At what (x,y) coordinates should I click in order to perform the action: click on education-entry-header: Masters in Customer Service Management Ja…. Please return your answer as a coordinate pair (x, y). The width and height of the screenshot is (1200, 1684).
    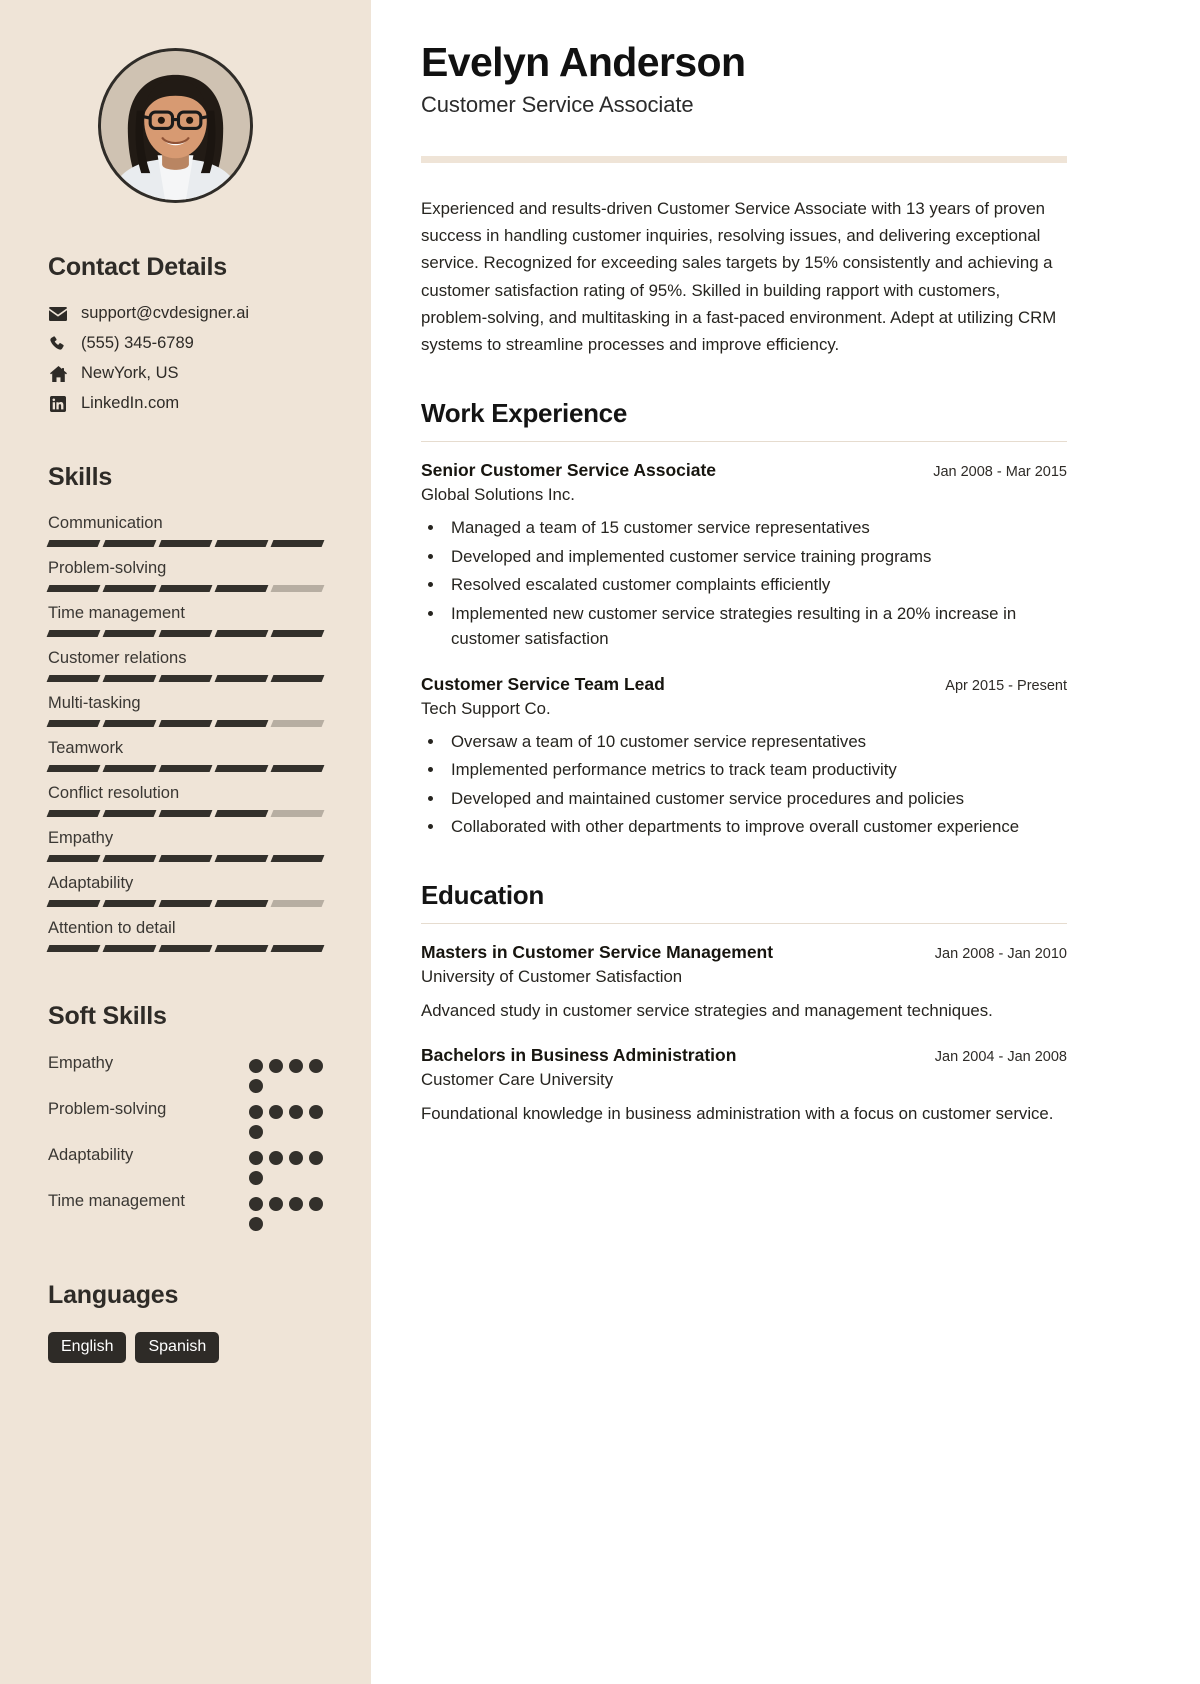
    Looking at the image, I should click on (744, 952).